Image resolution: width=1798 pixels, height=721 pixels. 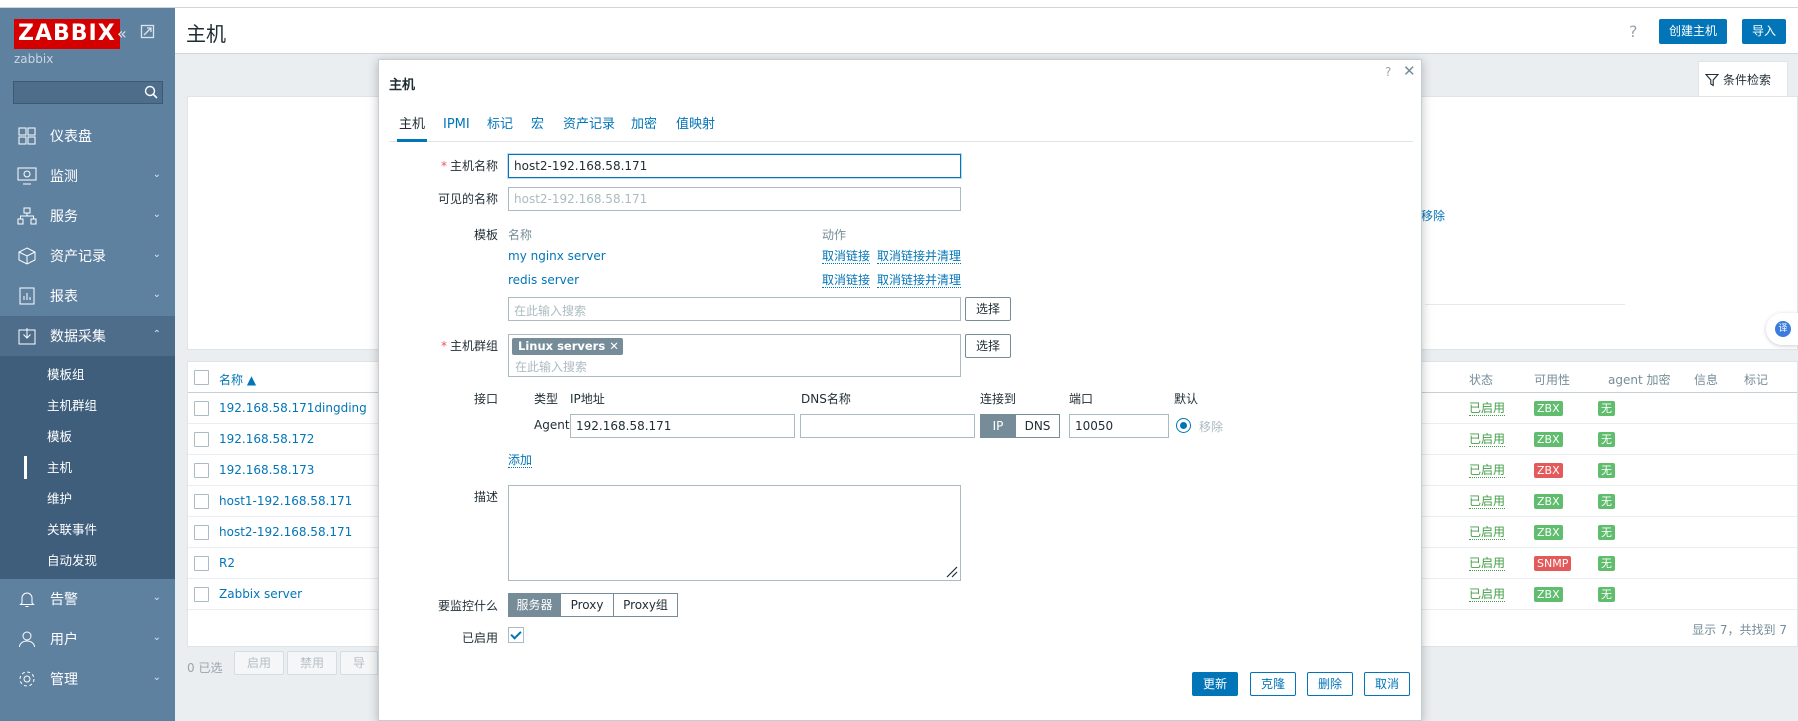 I want to click on submenu-item-discovery: 自动发现, so click(x=87, y=560).